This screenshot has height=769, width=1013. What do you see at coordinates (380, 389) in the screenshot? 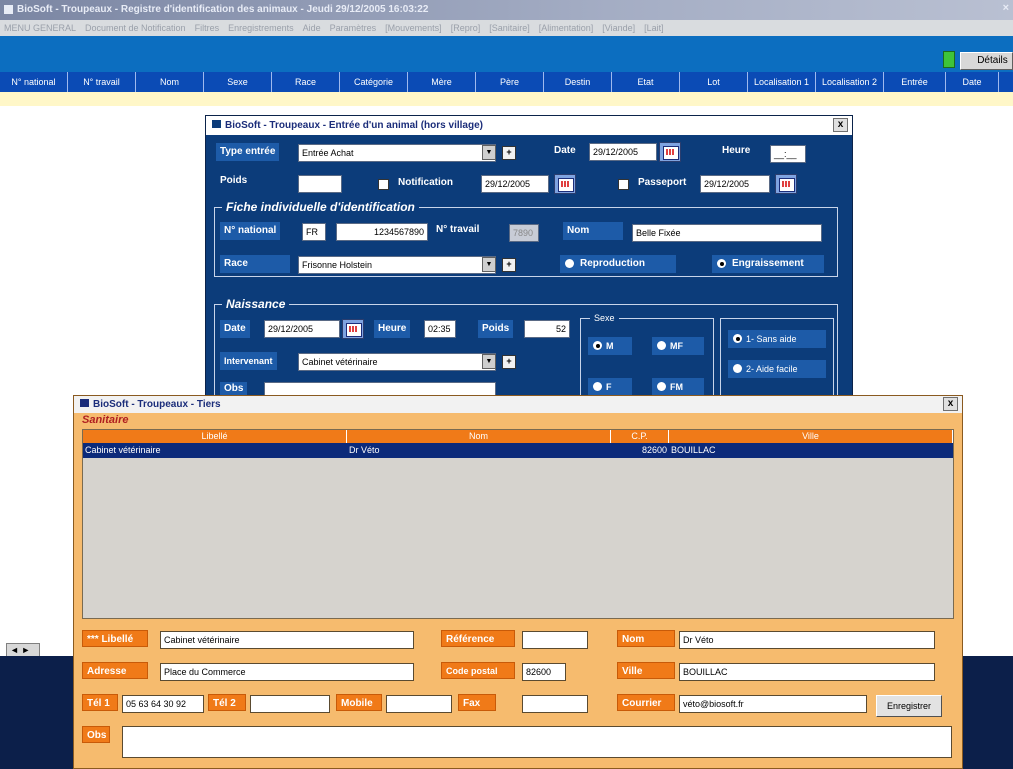
I see `naissance-obs-field` at bounding box center [380, 389].